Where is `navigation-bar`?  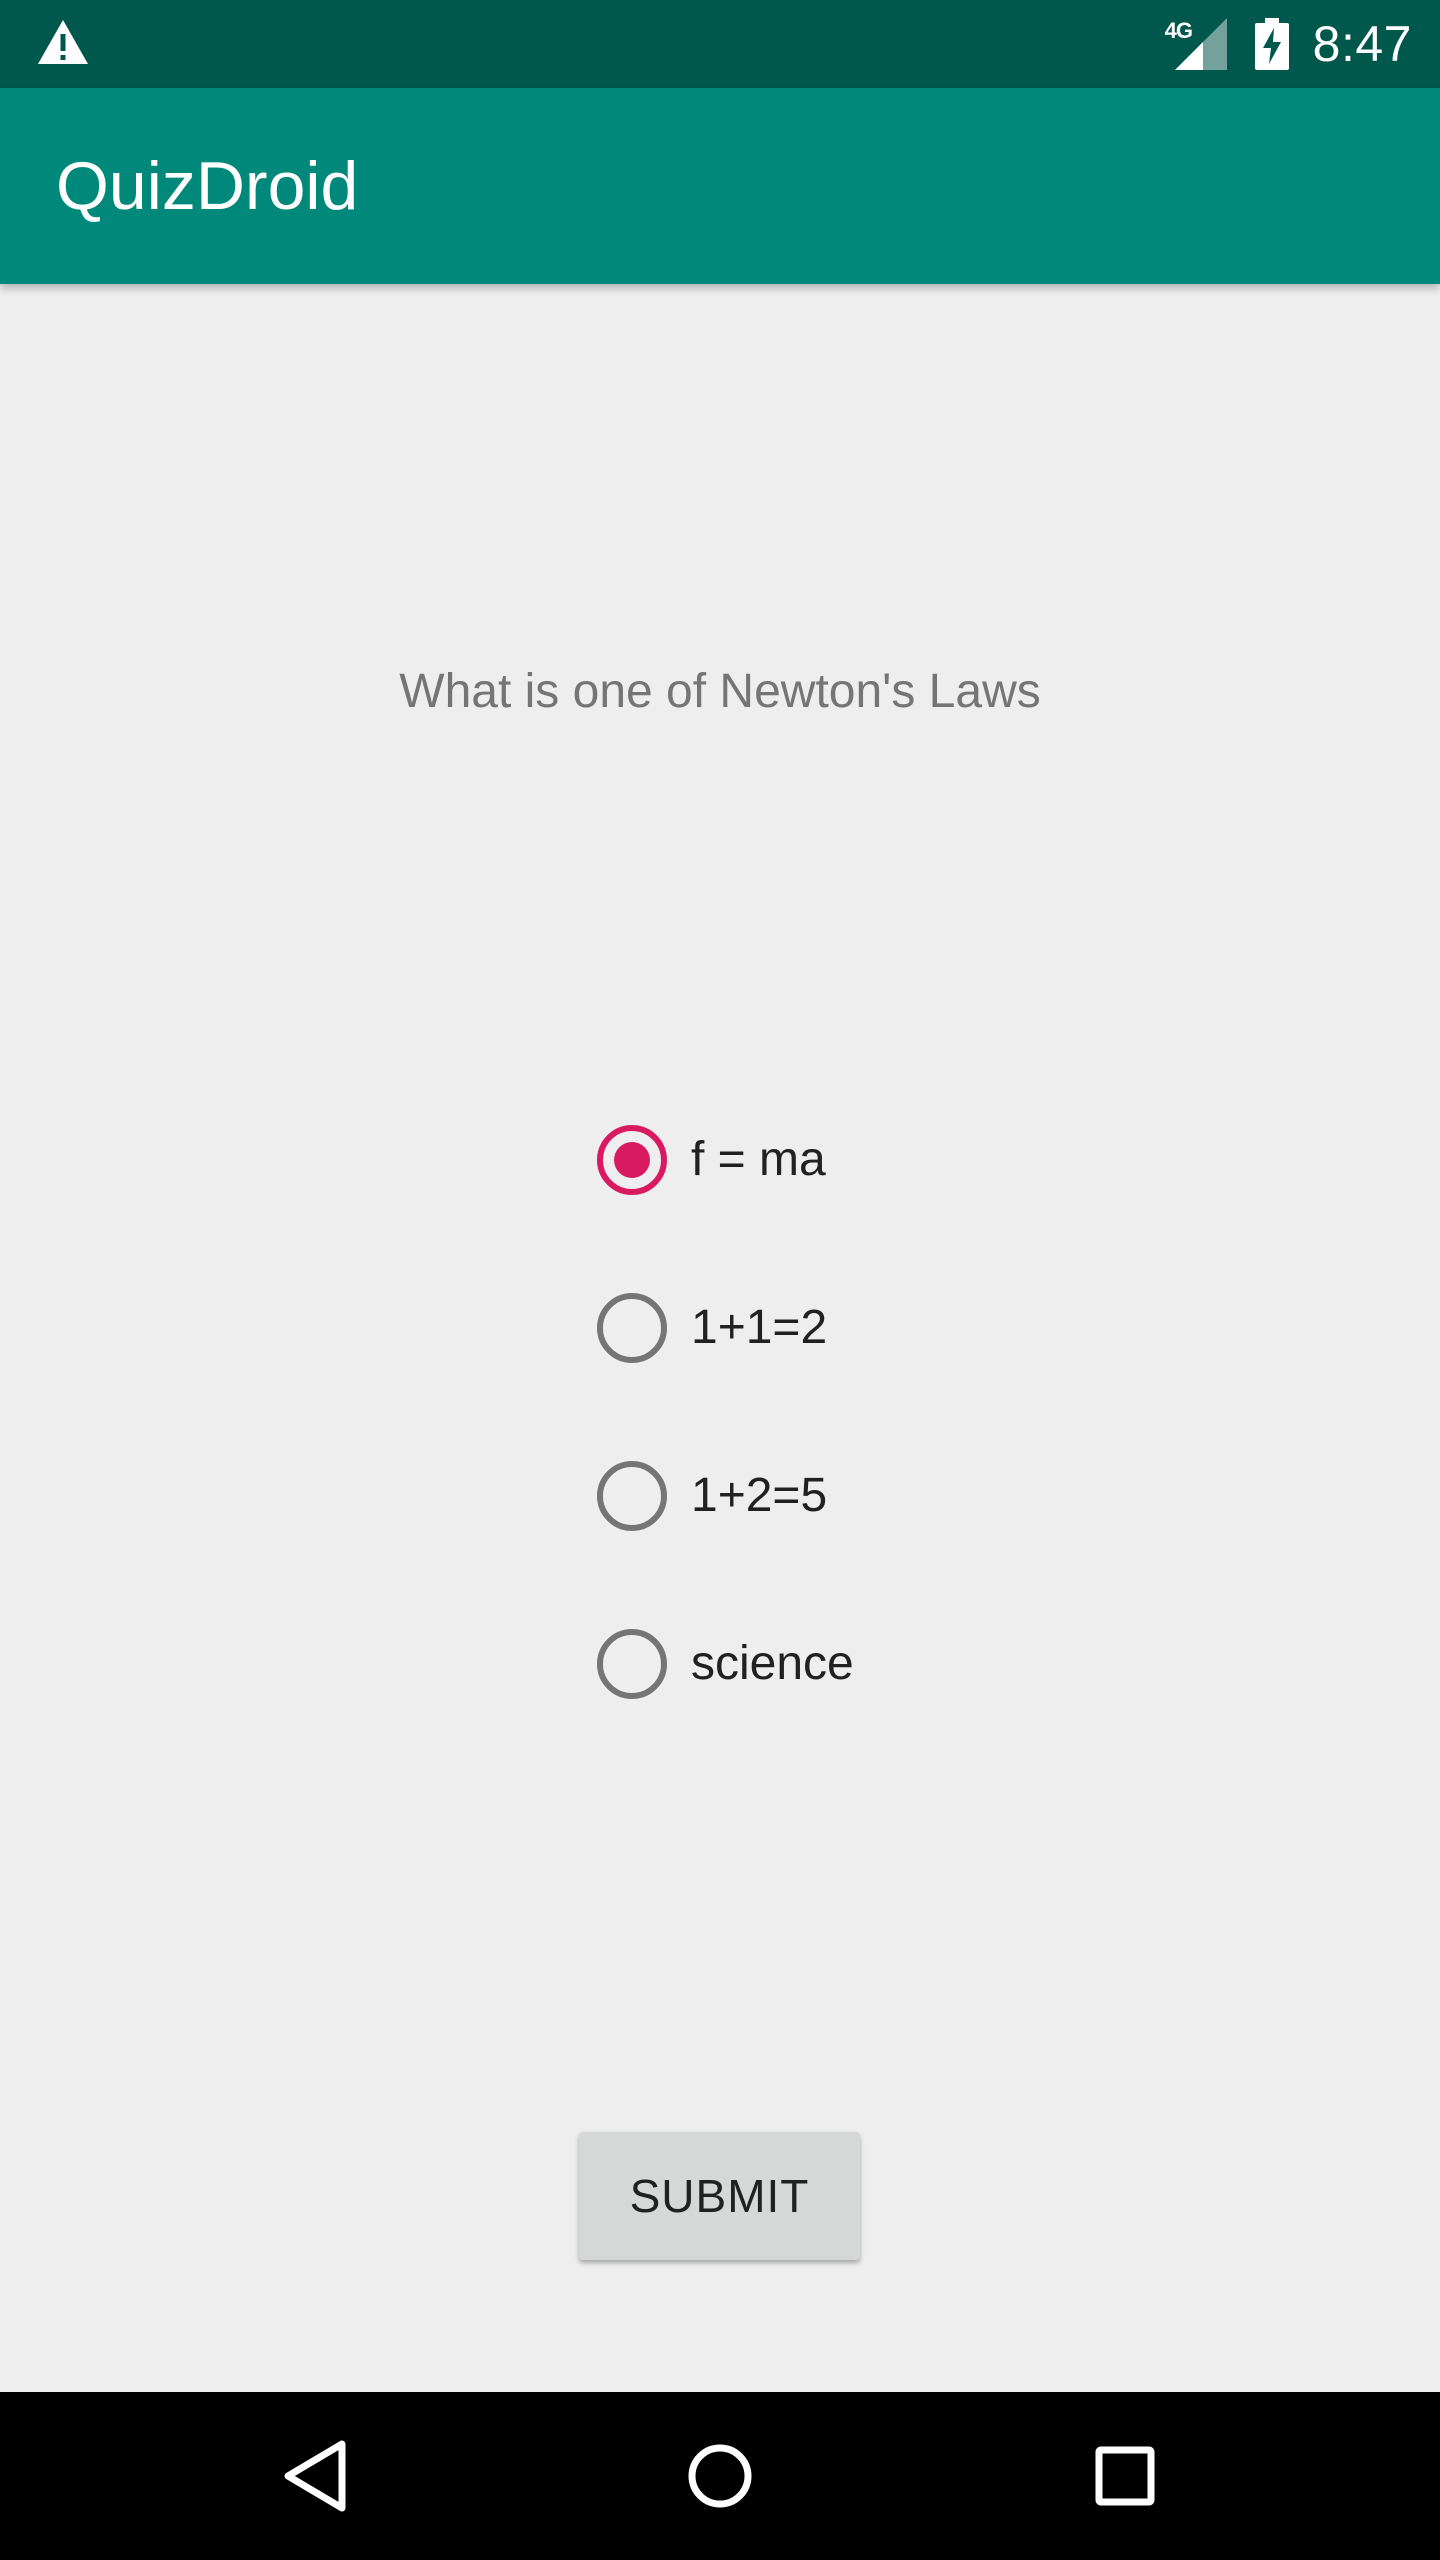 navigation-bar is located at coordinates (720, 2476).